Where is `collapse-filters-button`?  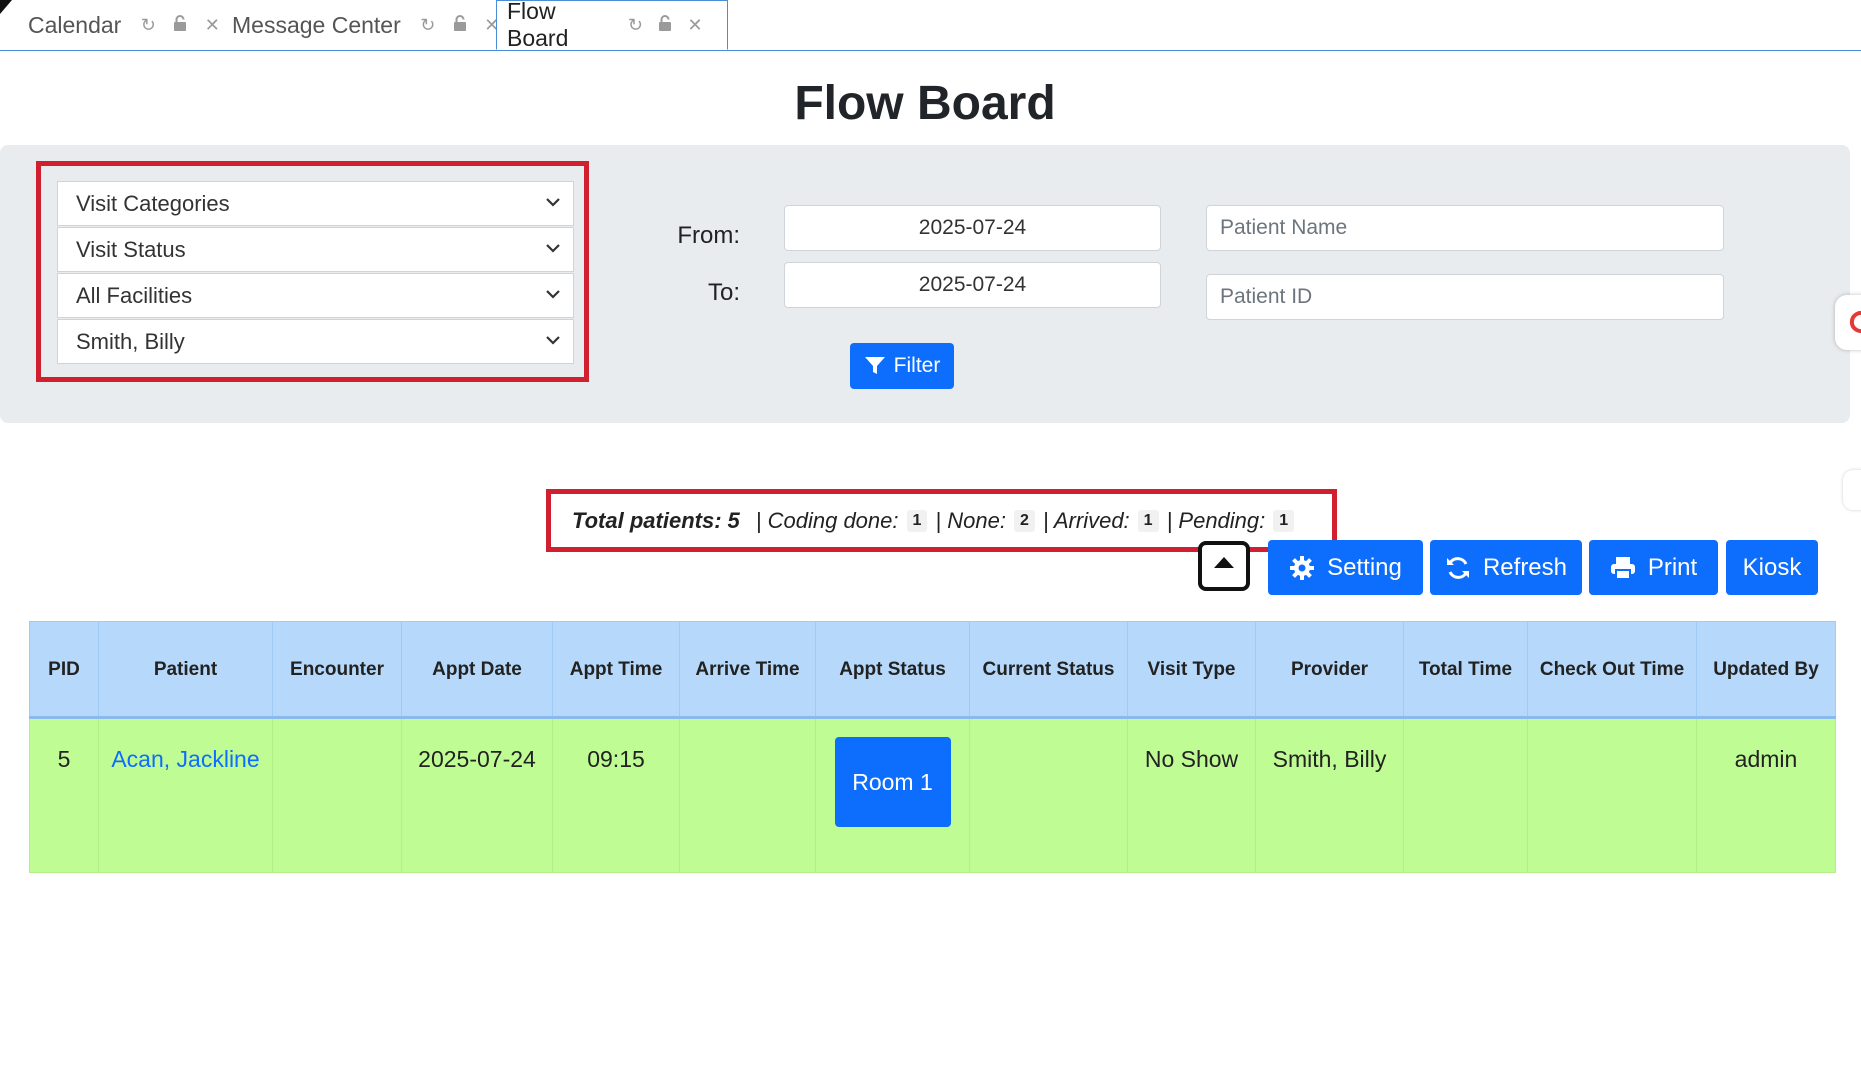
collapse-filters-button is located at coordinates (1224, 566).